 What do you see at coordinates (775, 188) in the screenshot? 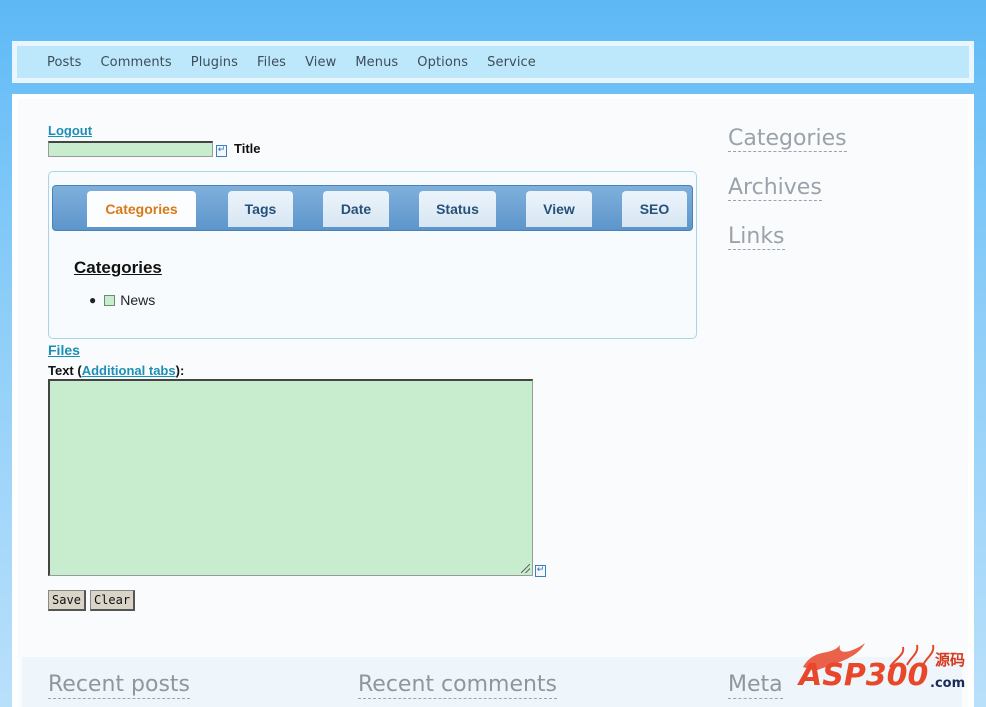
I see `sidebar-link-archives: Archives` at bounding box center [775, 188].